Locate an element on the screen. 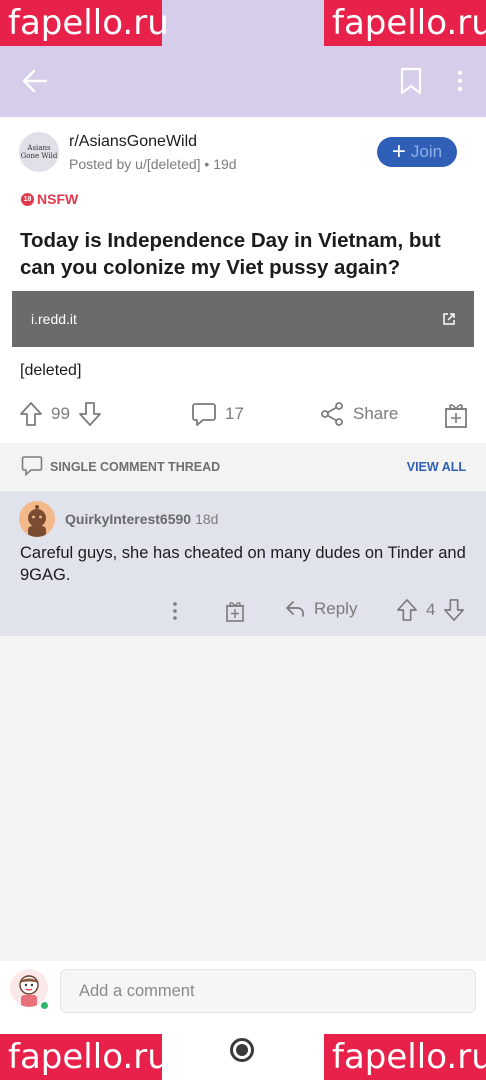 The height and width of the screenshot is (1080, 486). comment-vote-group: 4 is located at coordinates (430, 610).